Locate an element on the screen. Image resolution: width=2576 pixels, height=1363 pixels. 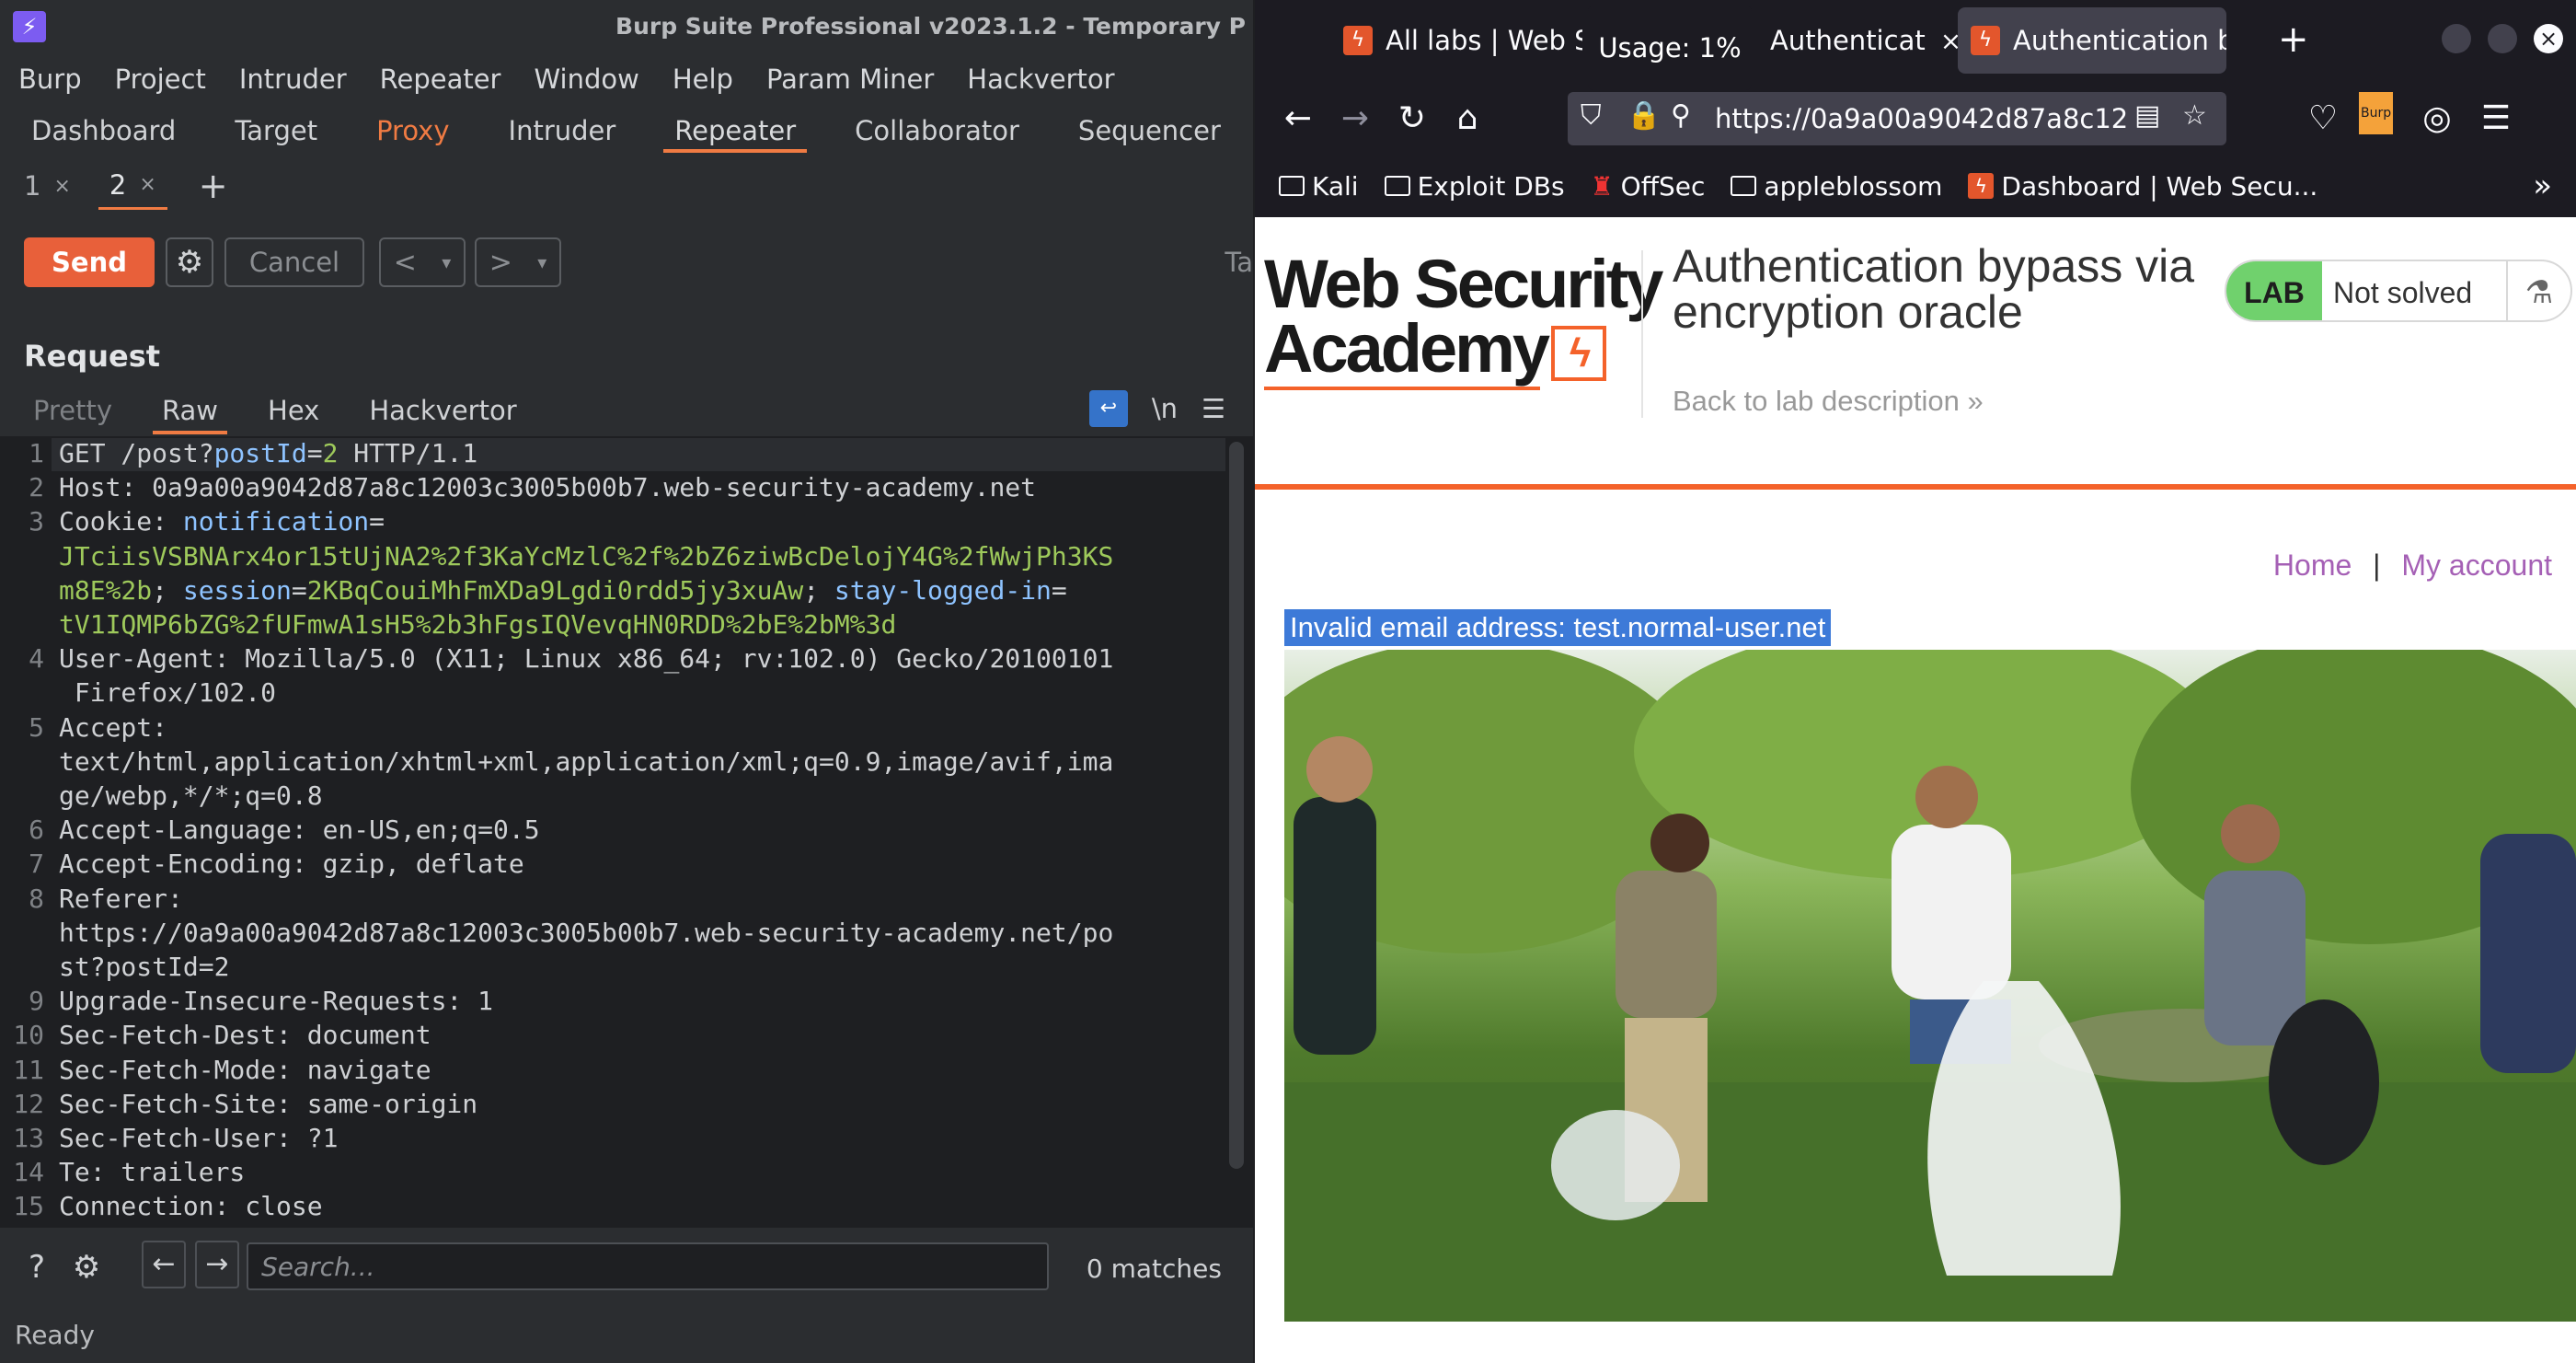
lock-icon: 🔒 is located at coordinates (1644, 115).